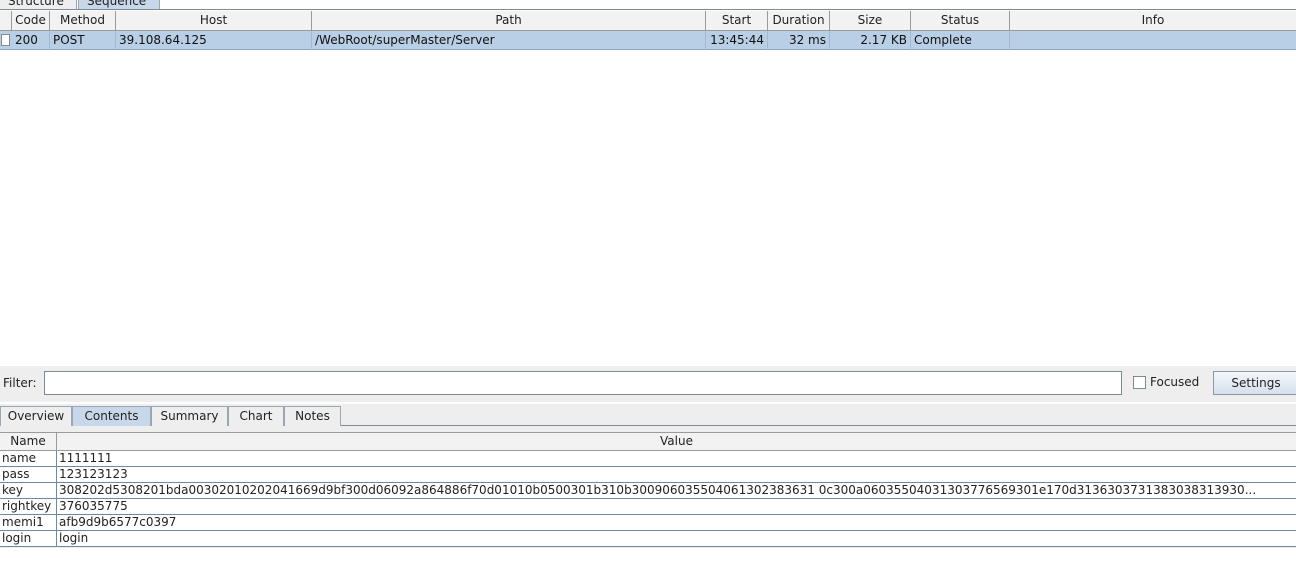 The width and height of the screenshot is (1296, 567). Describe the element at coordinates (214, 21) in the screenshot. I see `column-header-host: Host` at that location.